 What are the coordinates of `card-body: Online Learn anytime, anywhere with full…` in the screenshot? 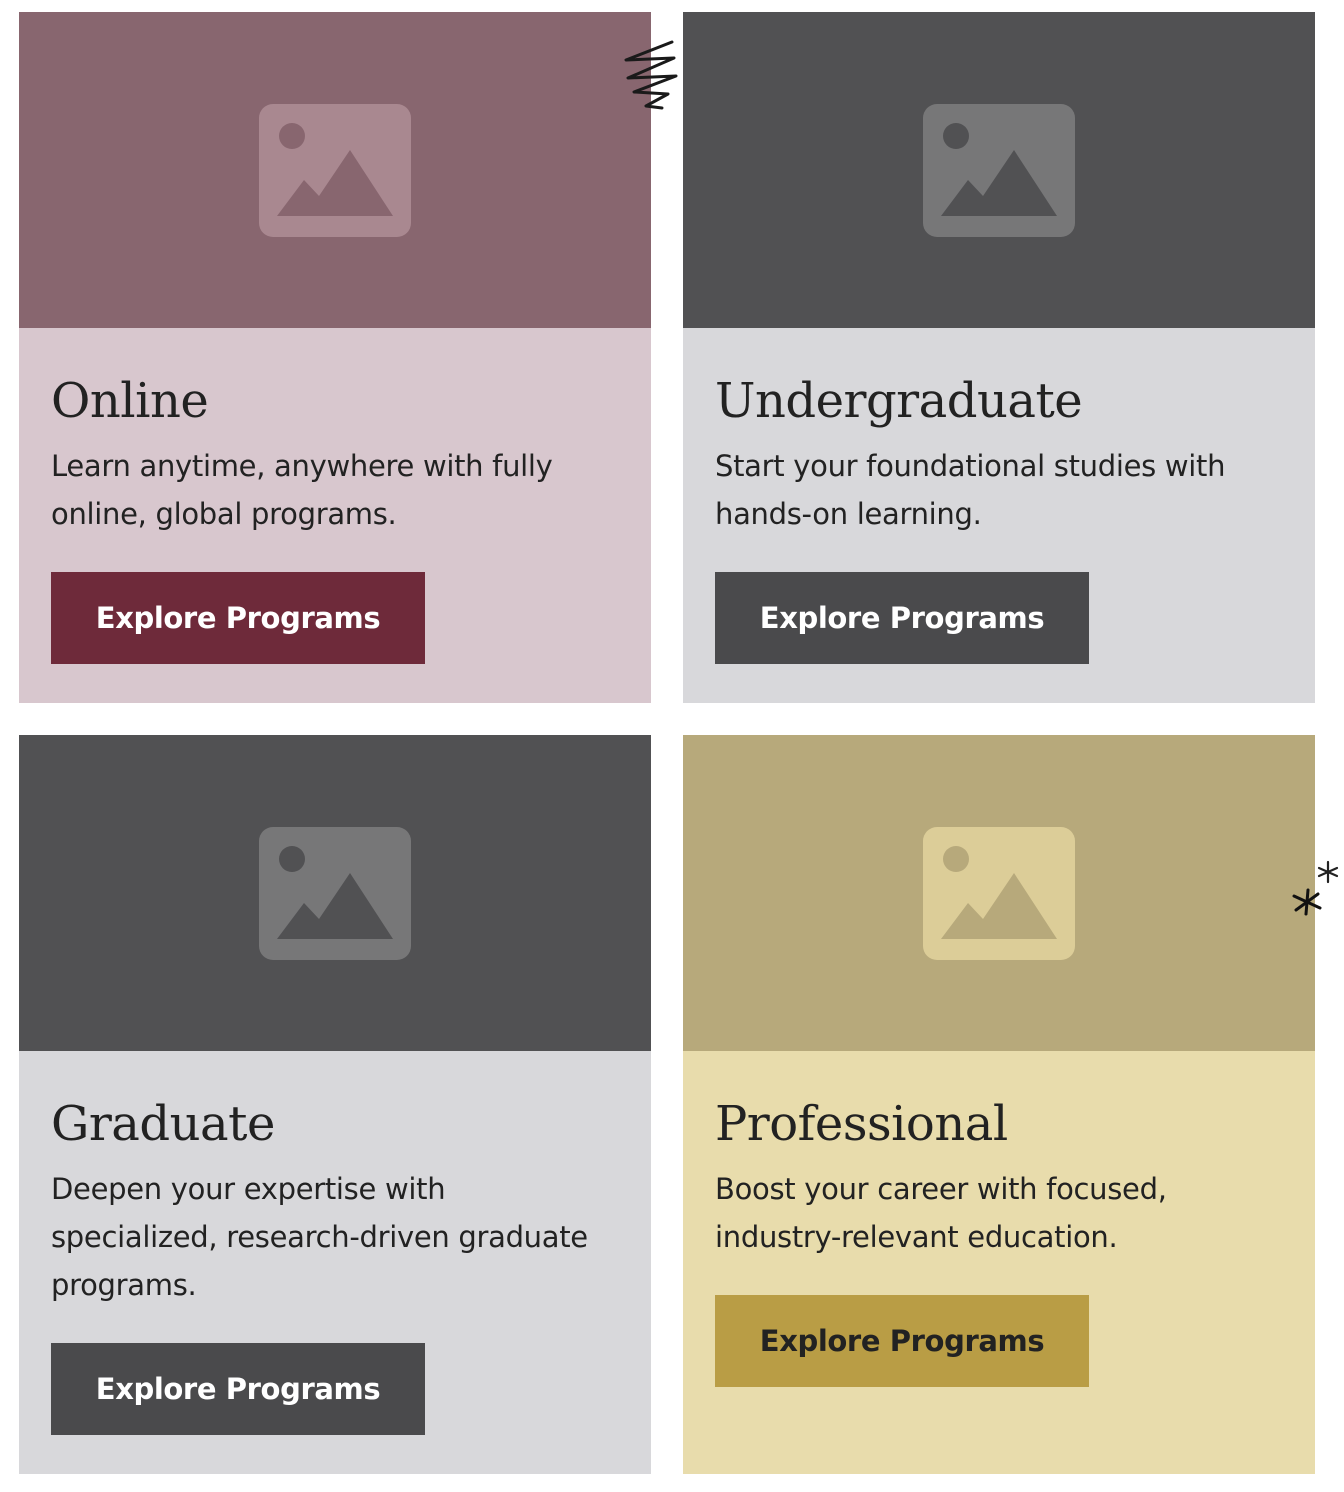 It's located at (335, 515).